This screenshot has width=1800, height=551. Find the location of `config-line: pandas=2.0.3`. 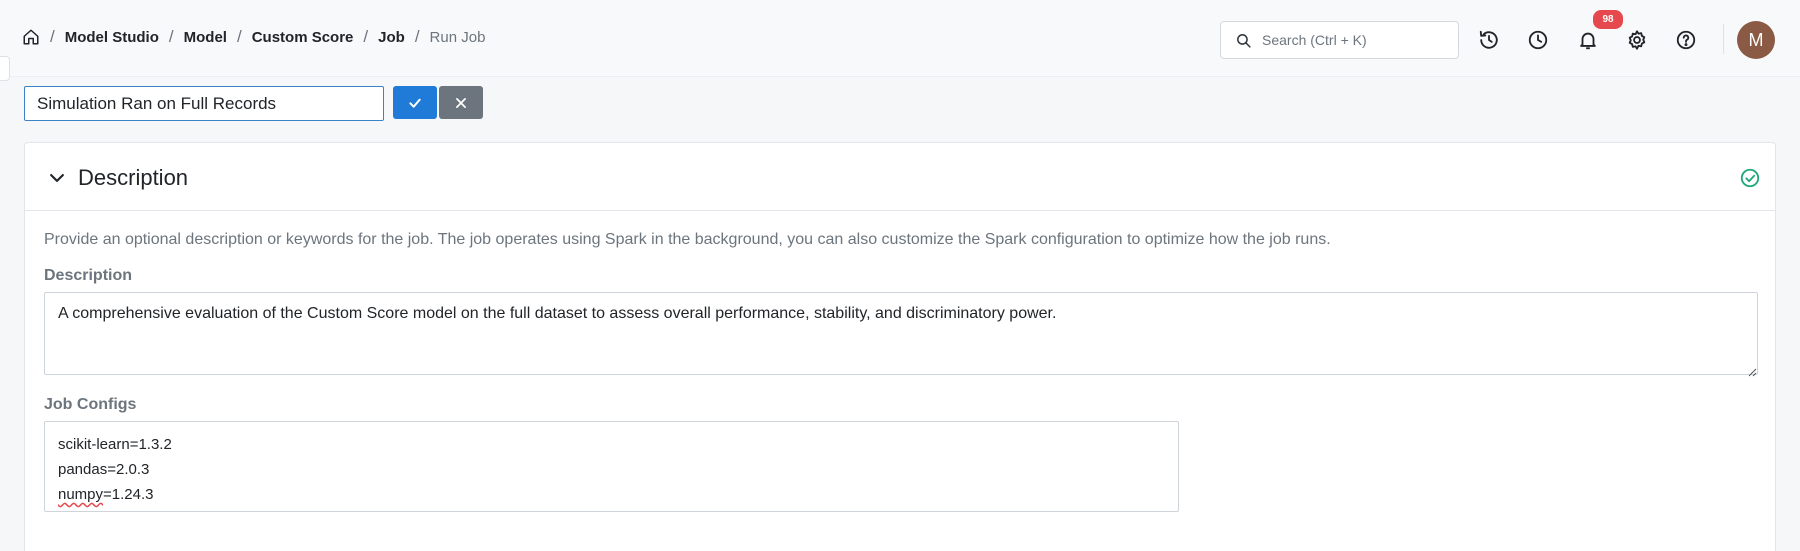

config-line: pandas=2.0.3 is located at coordinates (104, 469).